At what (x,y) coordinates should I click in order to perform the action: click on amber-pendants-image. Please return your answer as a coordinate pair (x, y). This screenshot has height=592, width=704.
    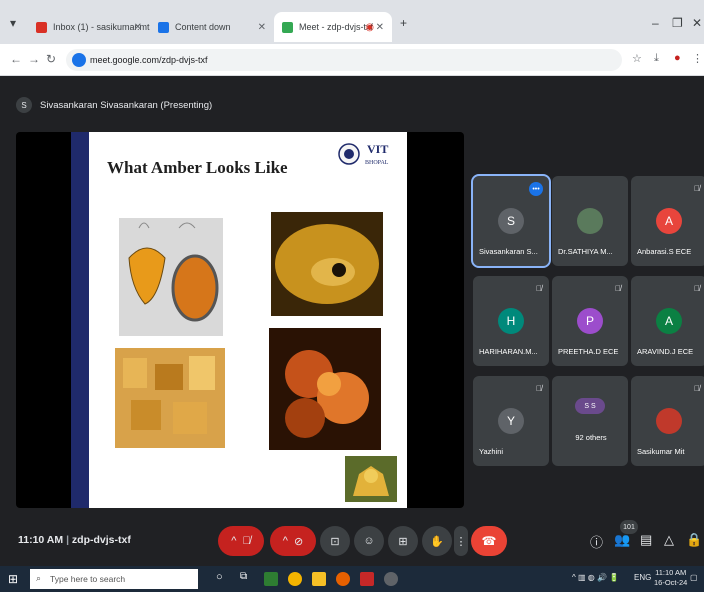
    Looking at the image, I should click on (171, 277).